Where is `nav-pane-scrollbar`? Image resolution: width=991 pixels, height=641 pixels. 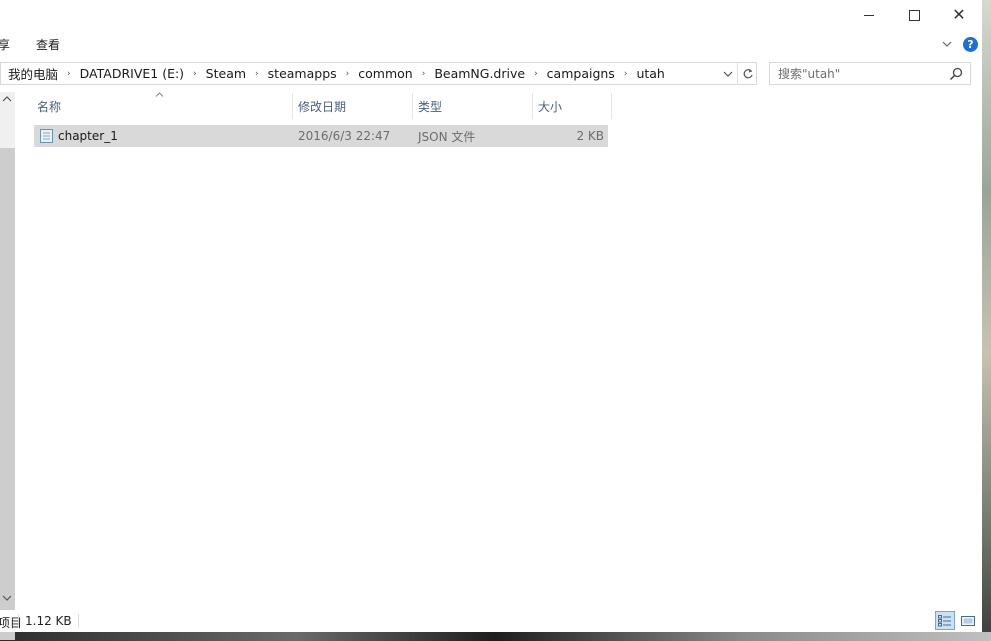 nav-pane-scrollbar is located at coordinates (7, 366).